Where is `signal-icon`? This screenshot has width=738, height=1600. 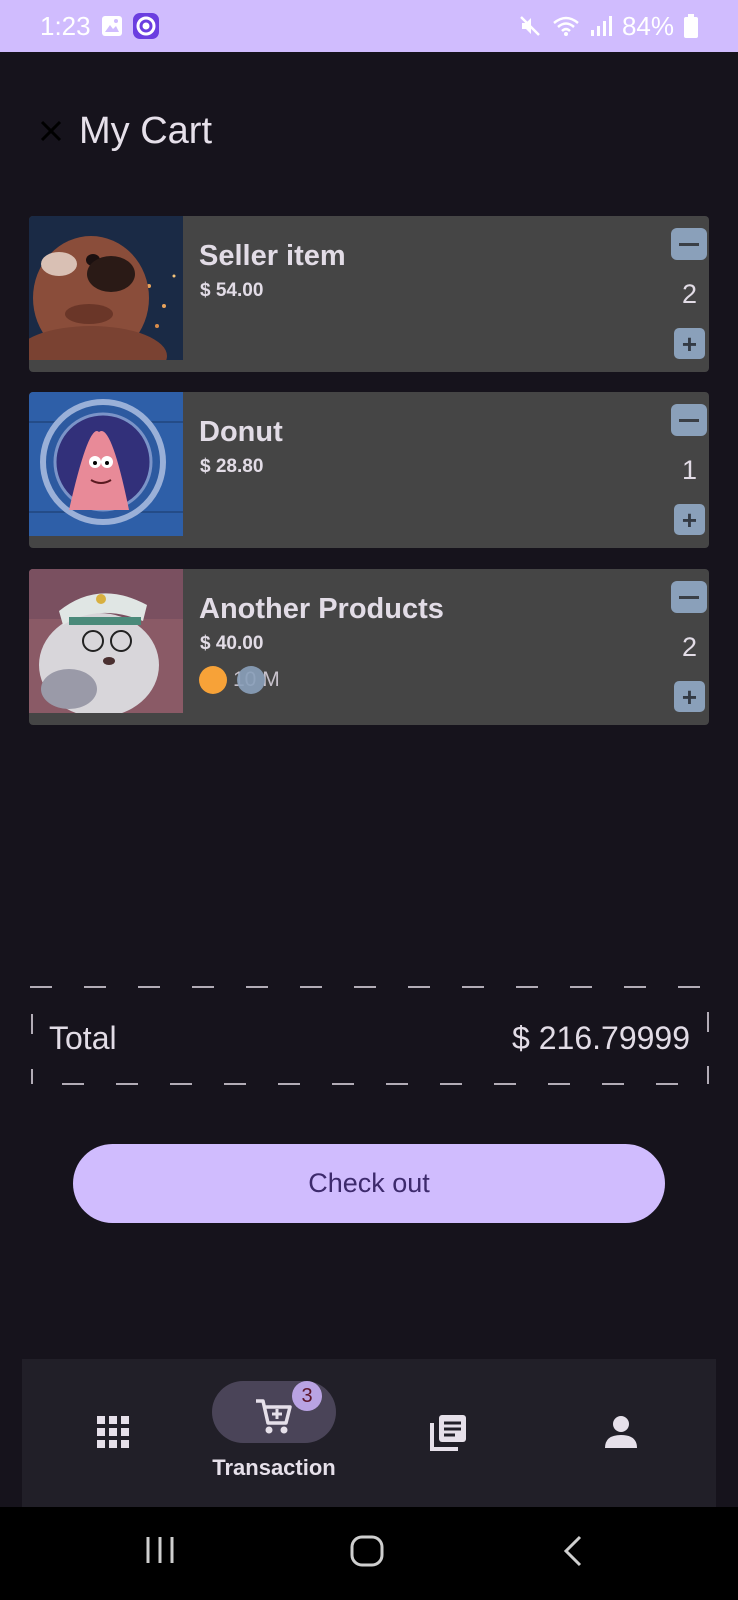 signal-icon is located at coordinates (601, 26).